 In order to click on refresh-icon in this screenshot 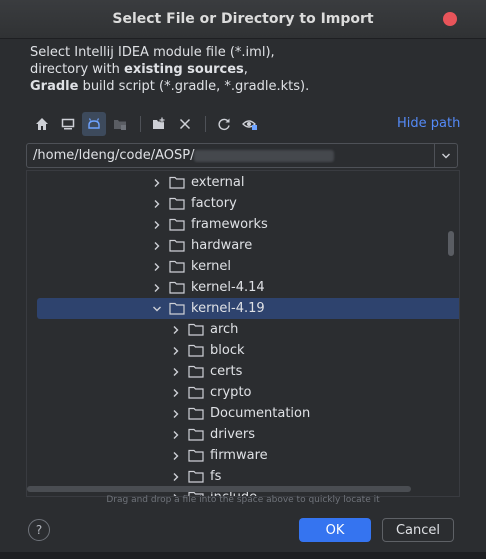, I will do `click(224, 124)`.